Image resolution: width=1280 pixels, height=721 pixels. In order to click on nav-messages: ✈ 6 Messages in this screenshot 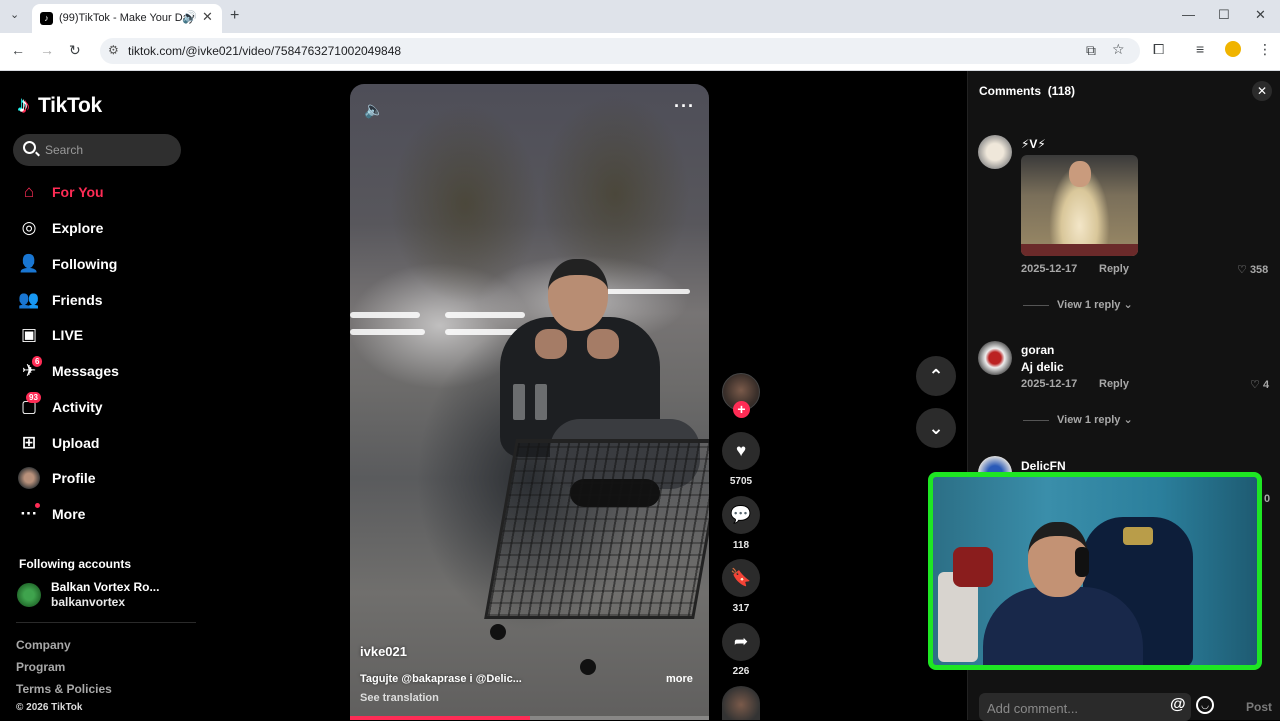, I will do `click(103, 370)`.